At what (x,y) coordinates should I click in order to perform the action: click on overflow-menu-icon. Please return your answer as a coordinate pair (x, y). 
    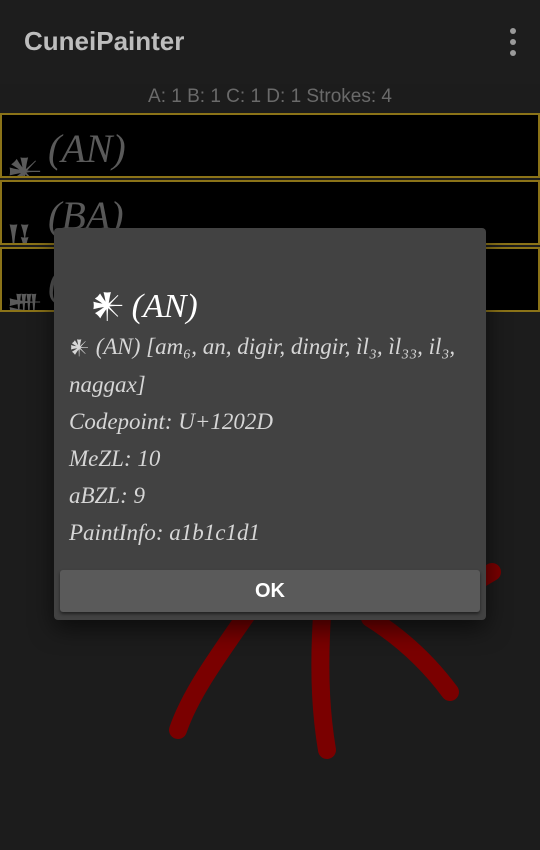
    Looking at the image, I should click on (513, 42).